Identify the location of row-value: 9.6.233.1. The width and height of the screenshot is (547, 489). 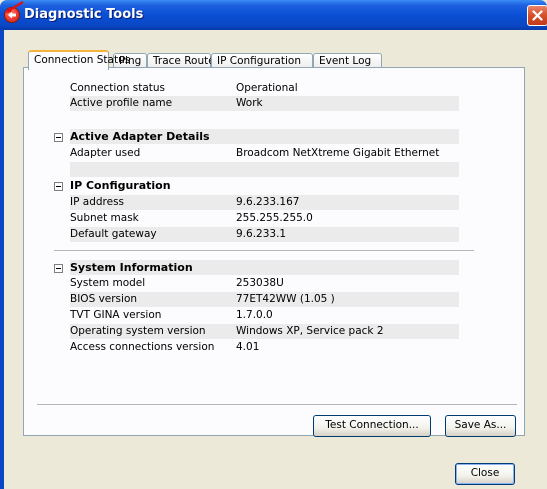
(261, 234).